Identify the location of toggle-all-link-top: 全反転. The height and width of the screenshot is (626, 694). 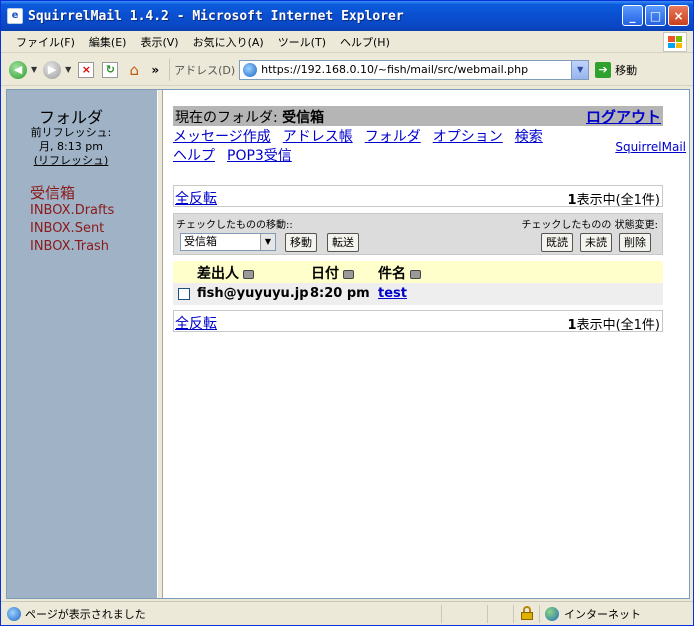
(196, 198).